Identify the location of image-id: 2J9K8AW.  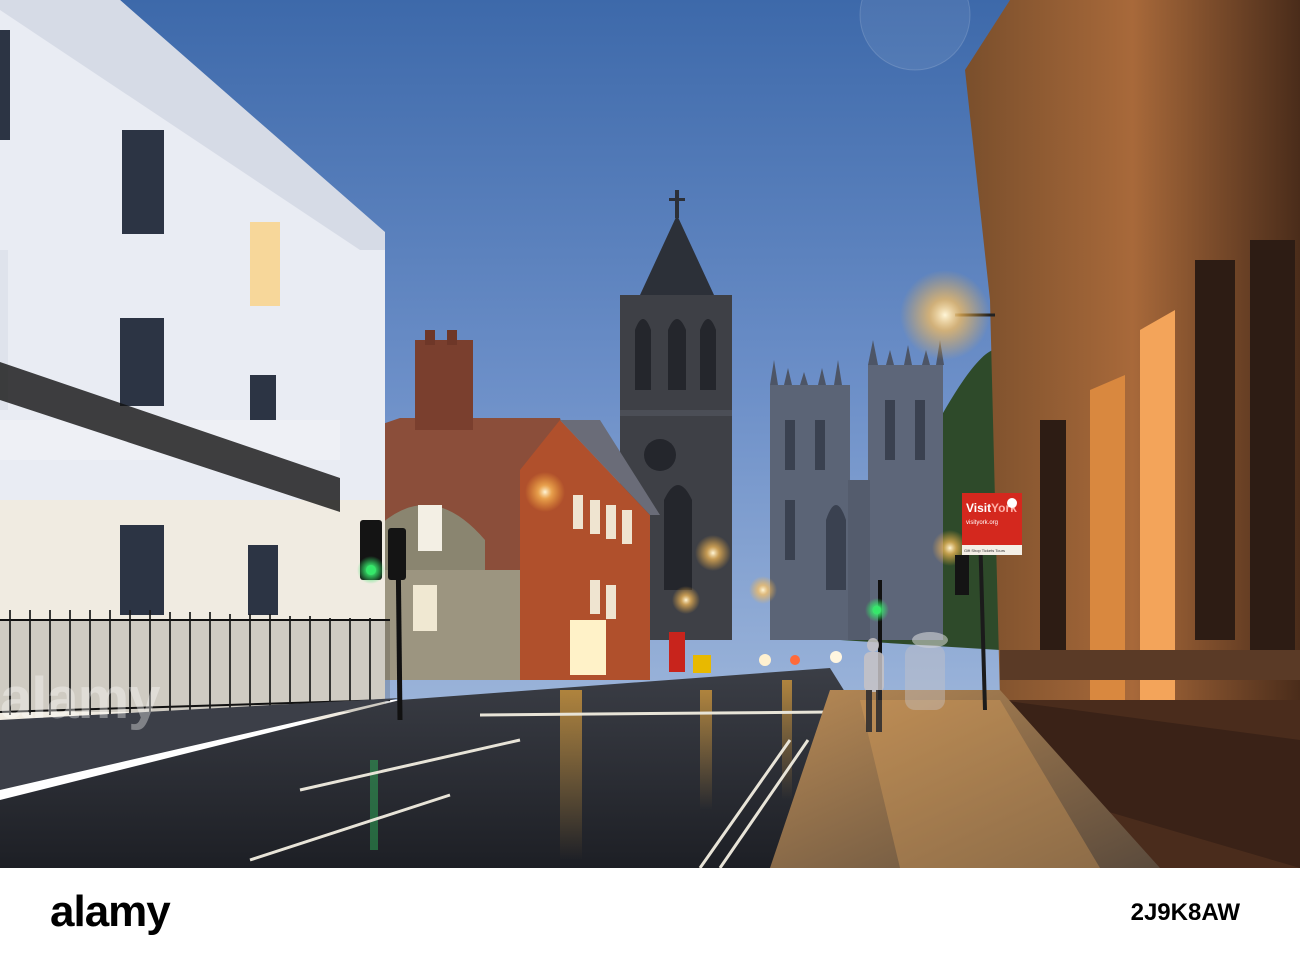
(1185, 912).